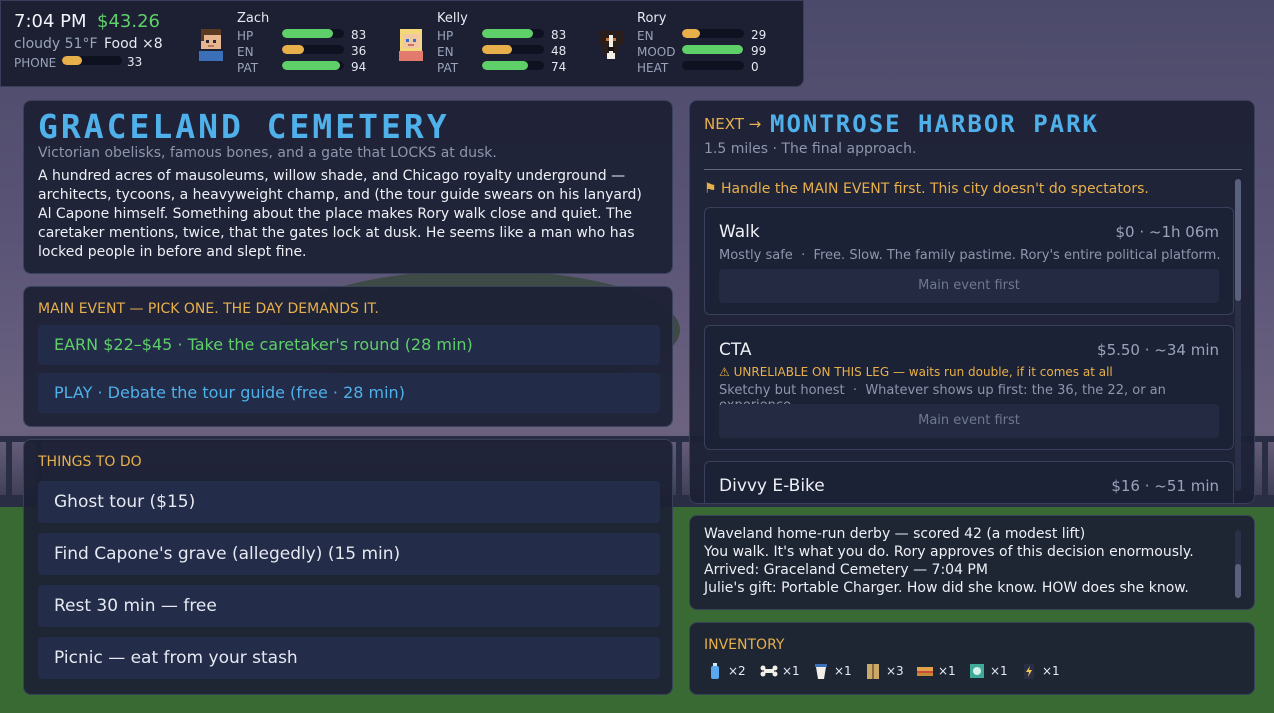 Image resolution: width=1274 pixels, height=713 pixels. I want to click on route-safety: Sketchy but honest, so click(782, 390).